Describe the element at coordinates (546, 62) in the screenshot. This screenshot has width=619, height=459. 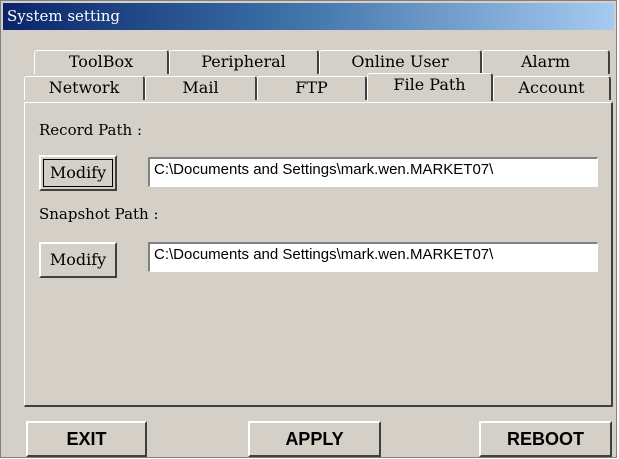
I see `tab-alarm: Alarm` at that location.